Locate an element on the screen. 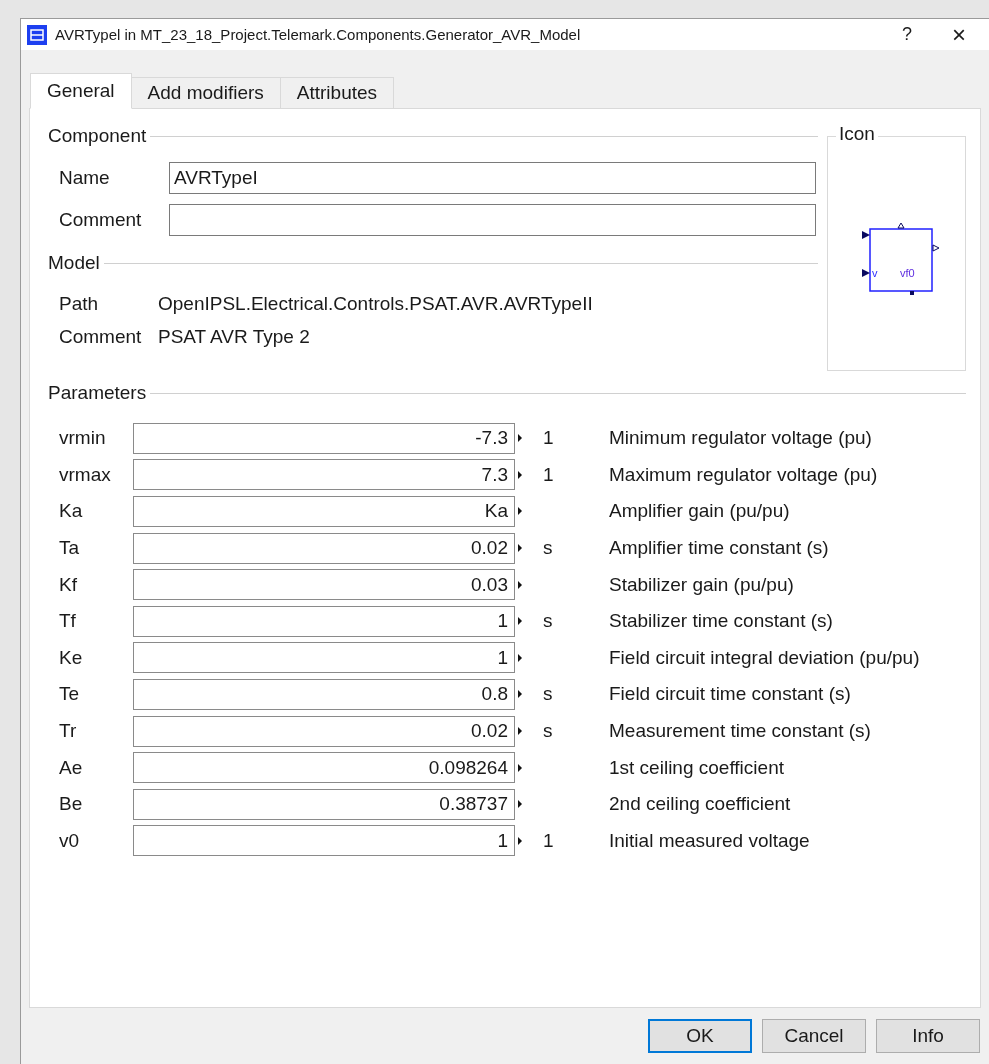 This screenshot has width=989, height=1064. dialog-button: Info is located at coordinates (928, 1036).